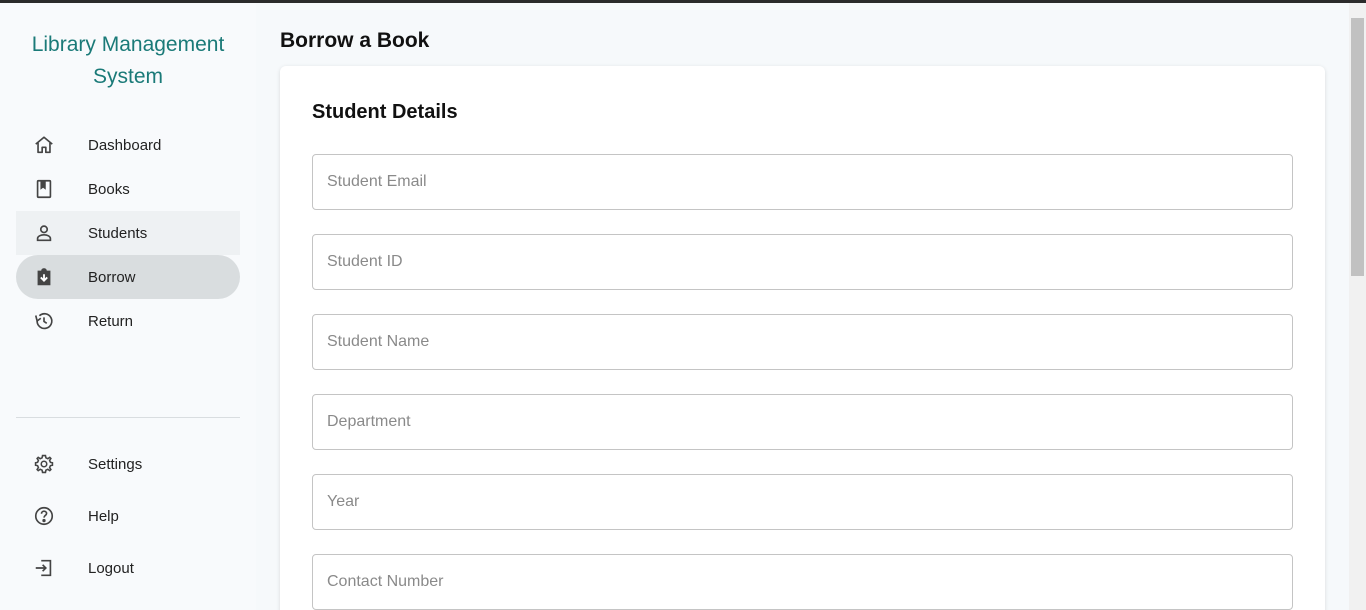  Describe the element at coordinates (44, 233) in the screenshot. I see `person-icon` at that location.